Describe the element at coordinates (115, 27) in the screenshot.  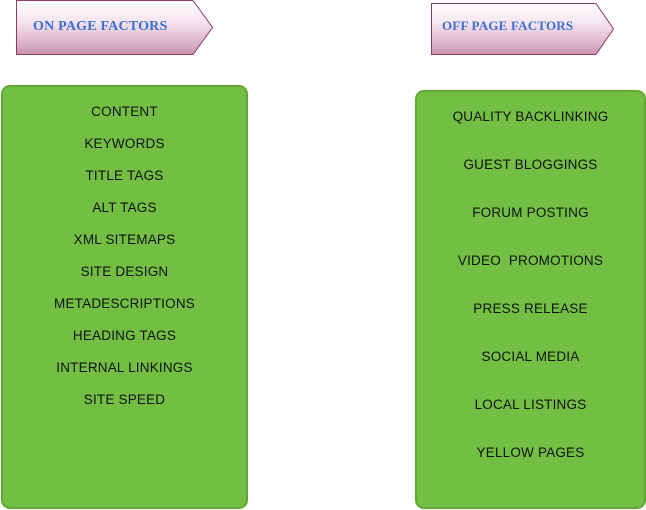
I see `on-page-tag-outline` at that location.